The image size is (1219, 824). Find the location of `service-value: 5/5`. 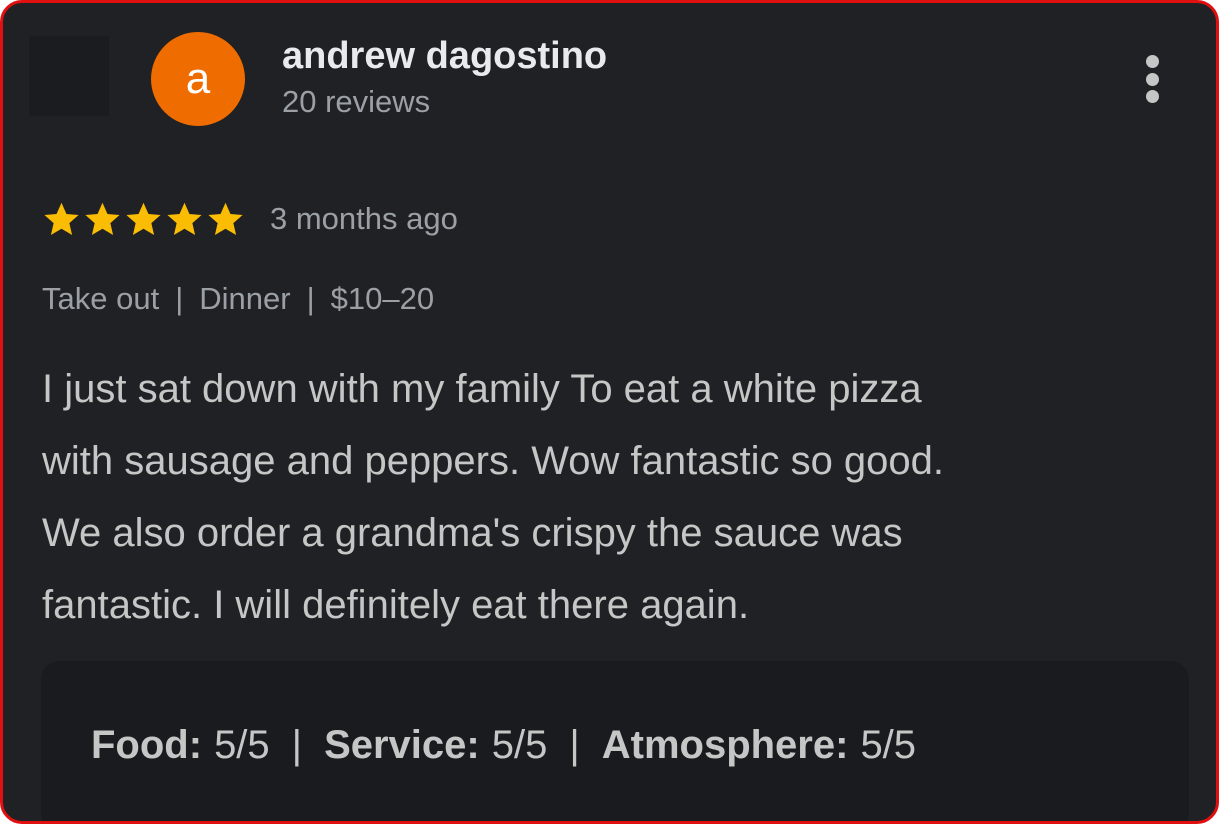

service-value: 5/5 is located at coordinates (519, 745).